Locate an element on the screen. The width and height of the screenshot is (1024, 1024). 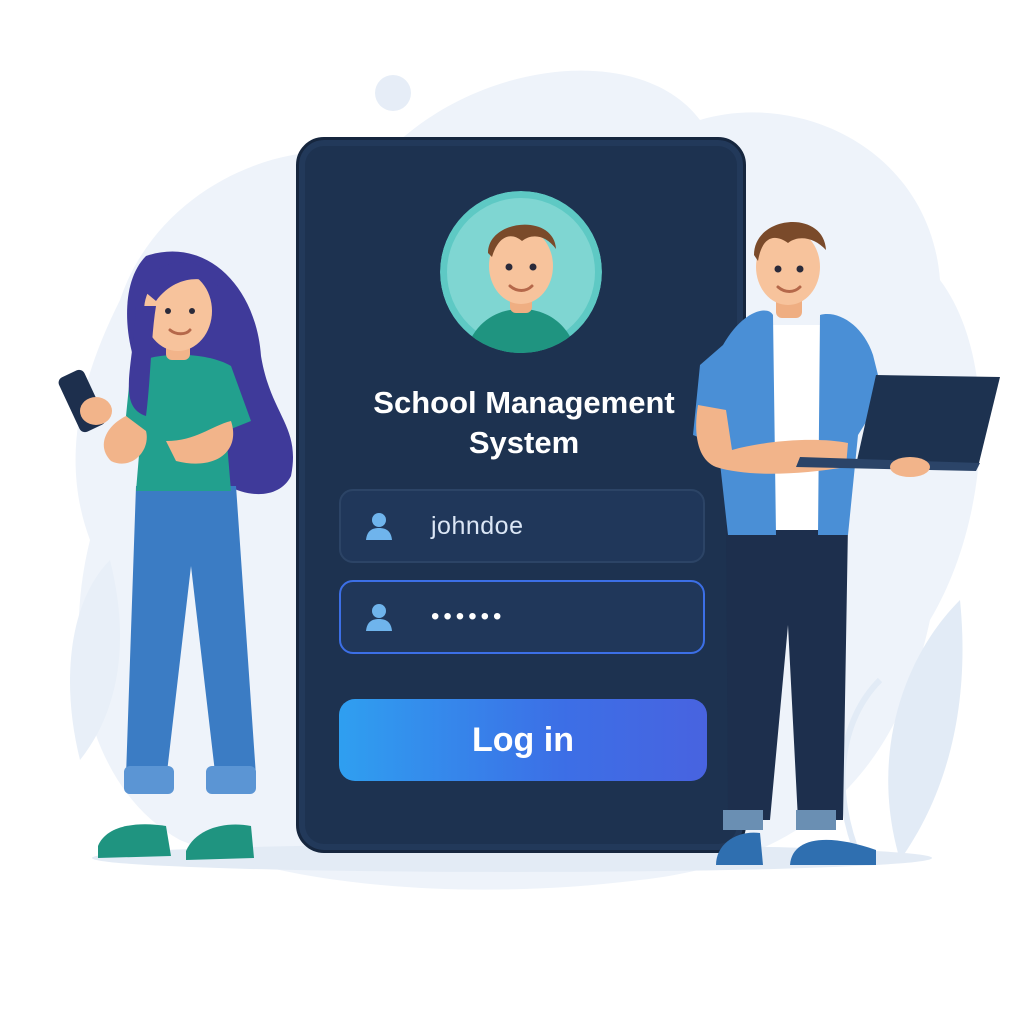
user-avatar-icon is located at coordinates (521, 272).